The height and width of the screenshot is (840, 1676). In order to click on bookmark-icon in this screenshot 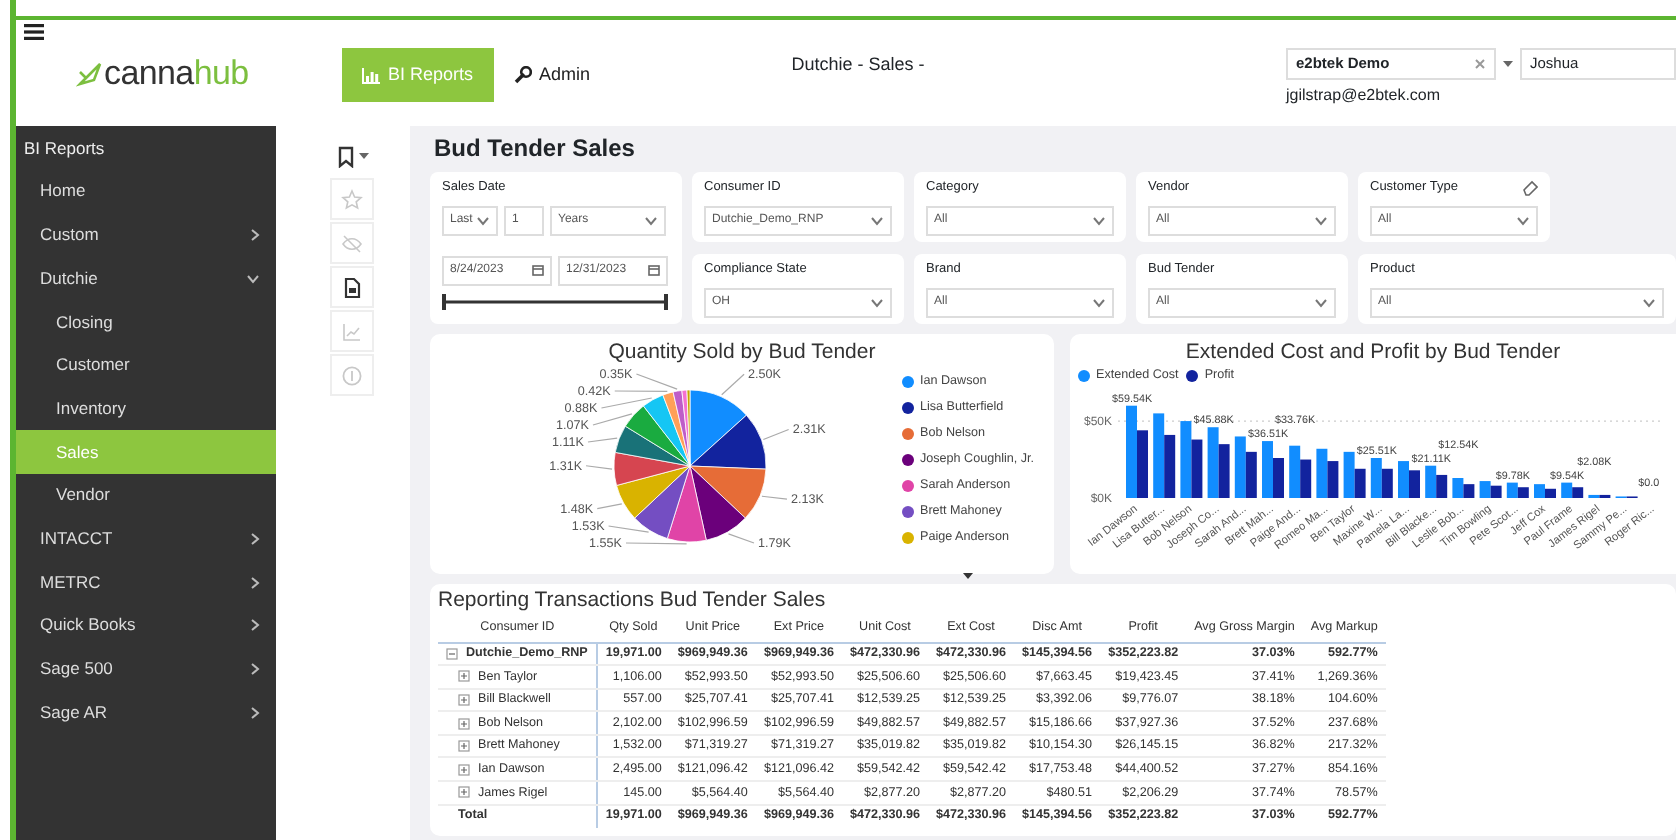, I will do `click(345, 155)`.